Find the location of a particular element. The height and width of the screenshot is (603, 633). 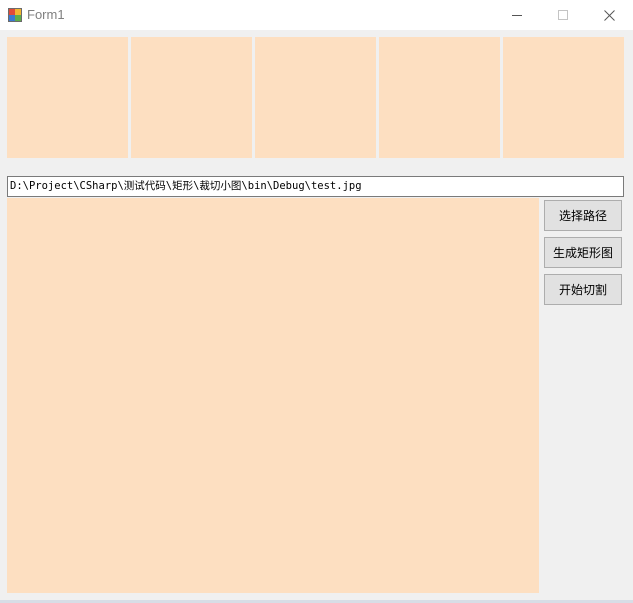

generate-rect-button: 生成矩形图 is located at coordinates (583, 252).